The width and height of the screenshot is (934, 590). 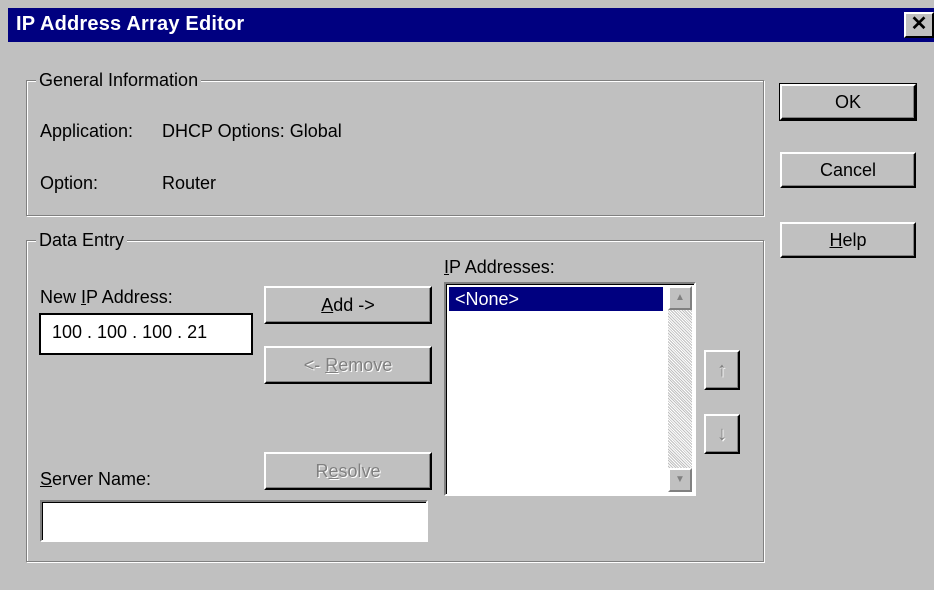 What do you see at coordinates (499, 267) in the screenshot?
I see `ip-addresses-label: IP Addresses:` at bounding box center [499, 267].